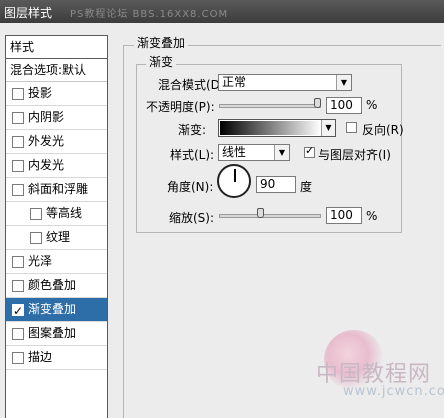 This screenshot has height=418, width=444. Describe the element at coordinates (285, 82) in the screenshot. I see `blend-mode-select: 正常 ▼` at that location.